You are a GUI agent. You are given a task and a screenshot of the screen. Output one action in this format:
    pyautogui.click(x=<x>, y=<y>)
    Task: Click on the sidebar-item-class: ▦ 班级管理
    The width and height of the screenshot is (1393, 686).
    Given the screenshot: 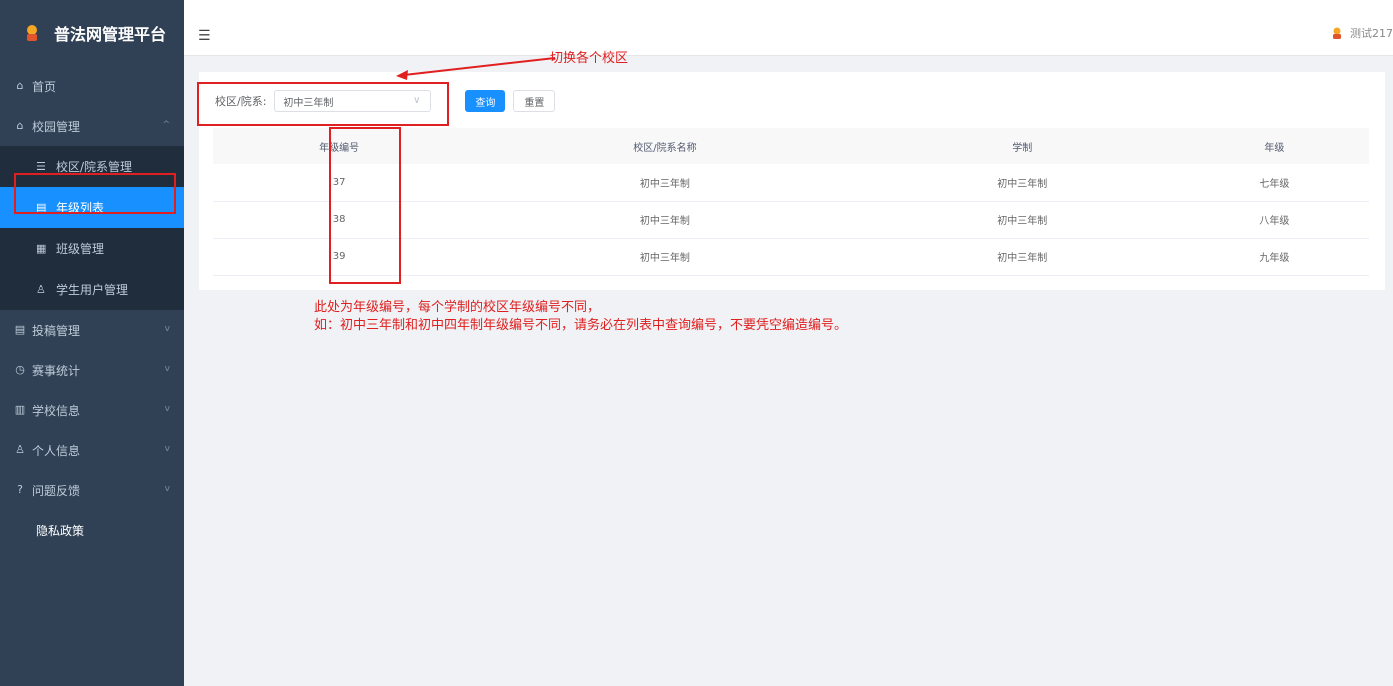 What is the action you would take?
    pyautogui.click(x=92, y=248)
    